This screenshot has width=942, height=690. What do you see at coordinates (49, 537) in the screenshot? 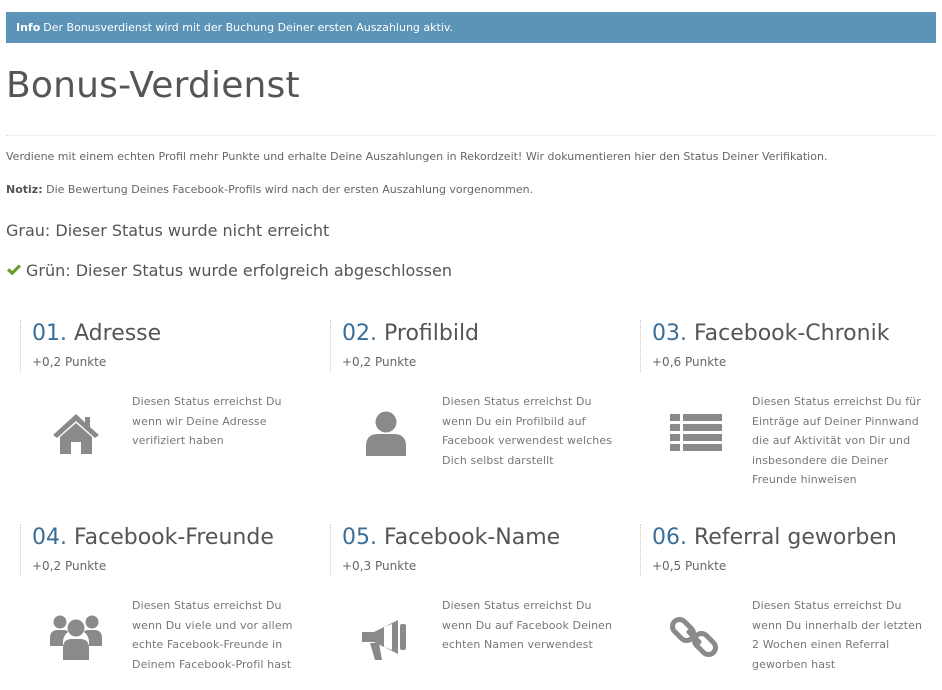
I see `step-number: 04.` at bounding box center [49, 537].